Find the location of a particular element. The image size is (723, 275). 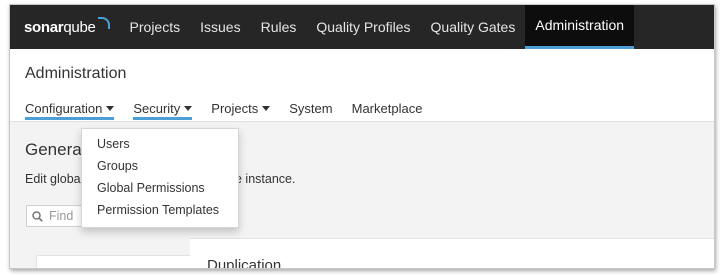

subnav-configuration: Configuration is located at coordinates (70, 110).